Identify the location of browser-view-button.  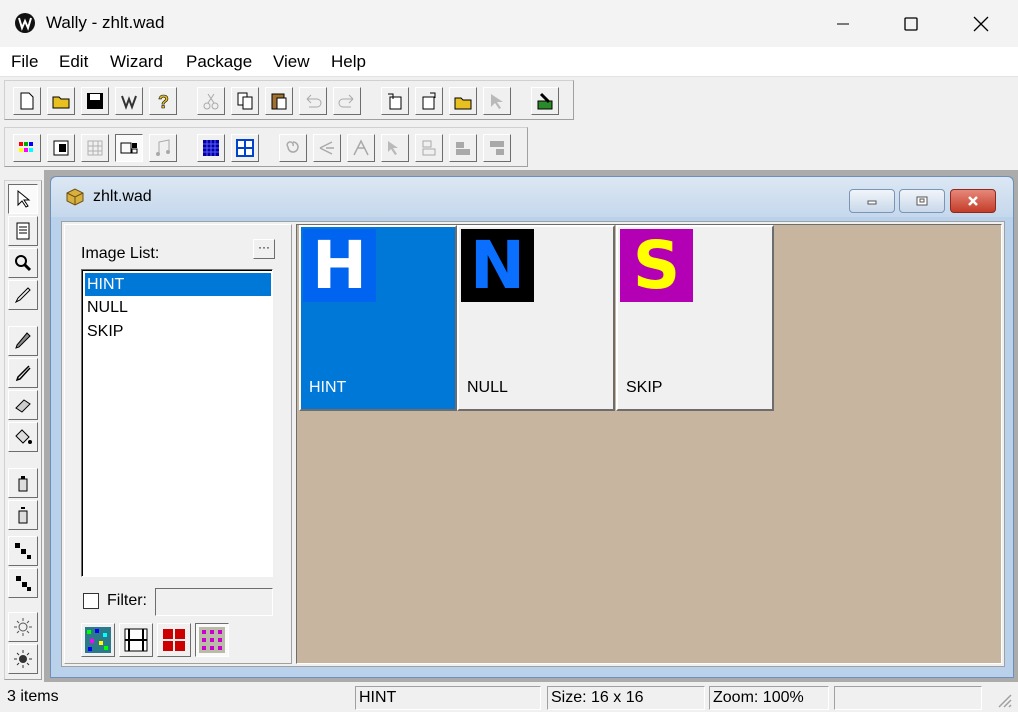
(129, 148).